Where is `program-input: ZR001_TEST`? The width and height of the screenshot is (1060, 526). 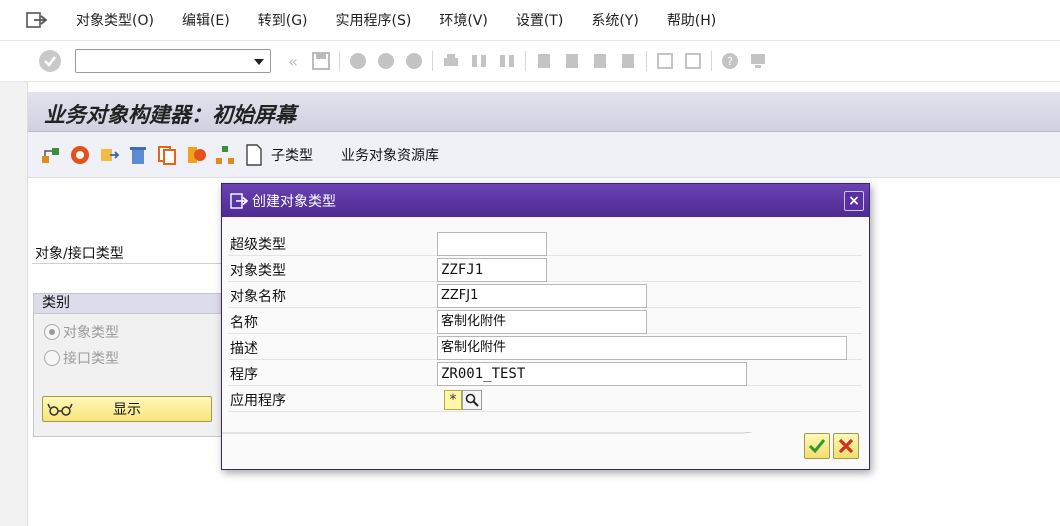 program-input: ZR001_TEST is located at coordinates (592, 374).